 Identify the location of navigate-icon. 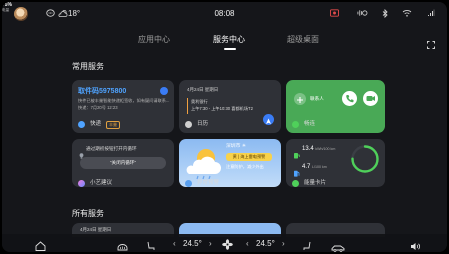
(268, 121).